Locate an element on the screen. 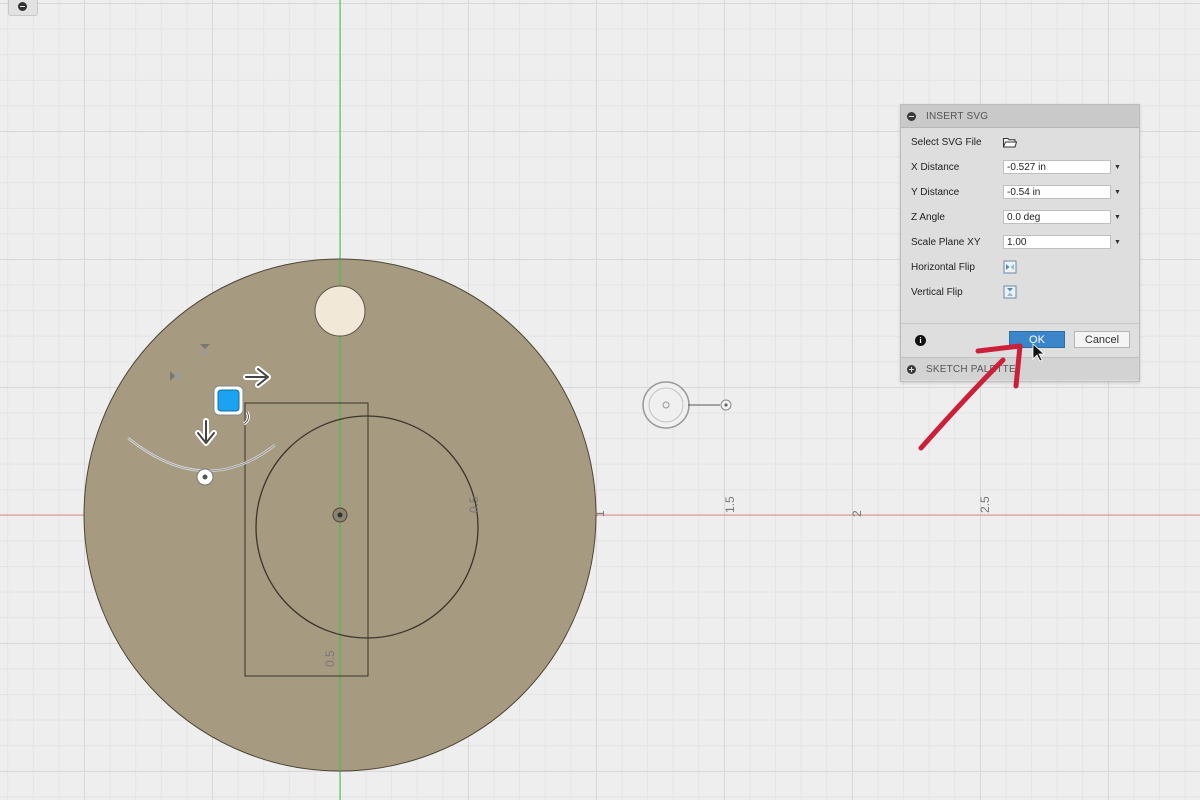 This screenshot has width=1200, height=800. annotation-arrow-shaft is located at coordinates (962, 404).